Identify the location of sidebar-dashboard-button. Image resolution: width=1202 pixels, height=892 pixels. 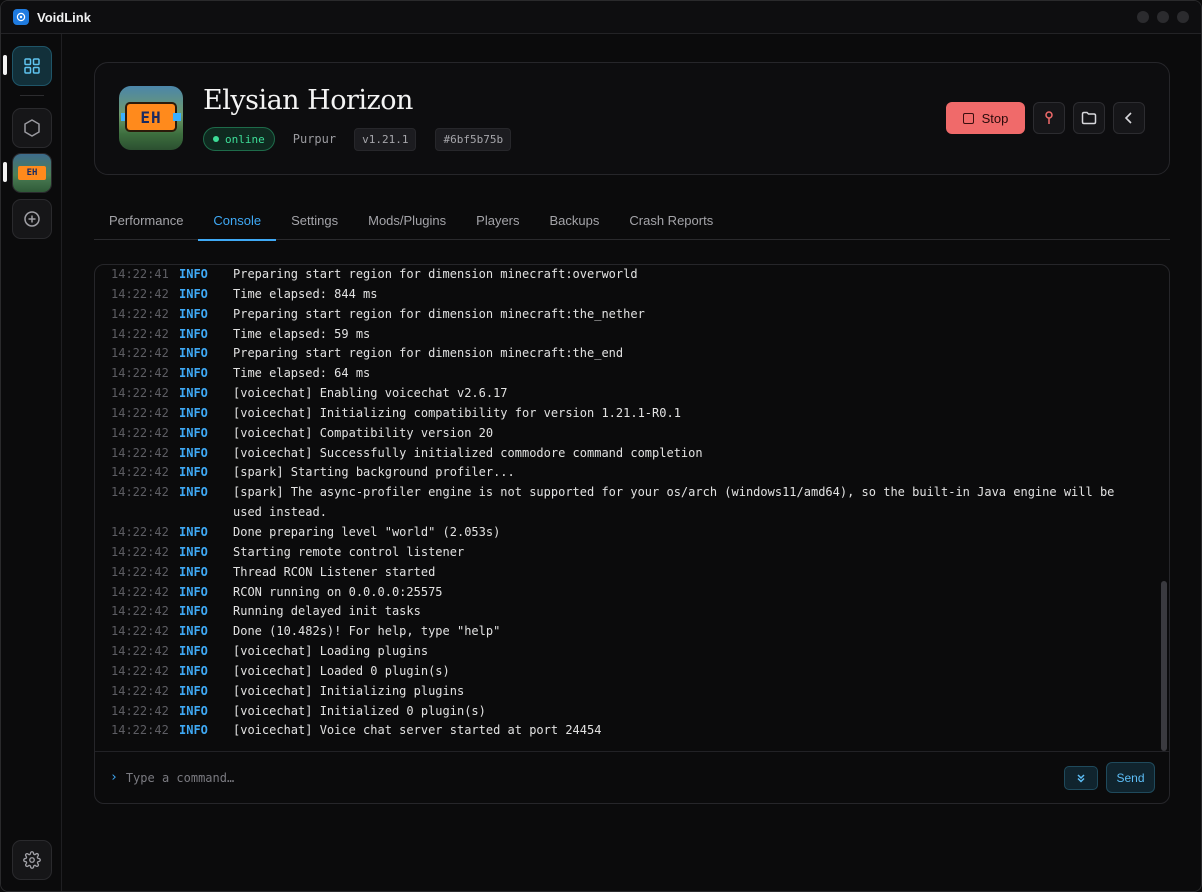
(32, 66).